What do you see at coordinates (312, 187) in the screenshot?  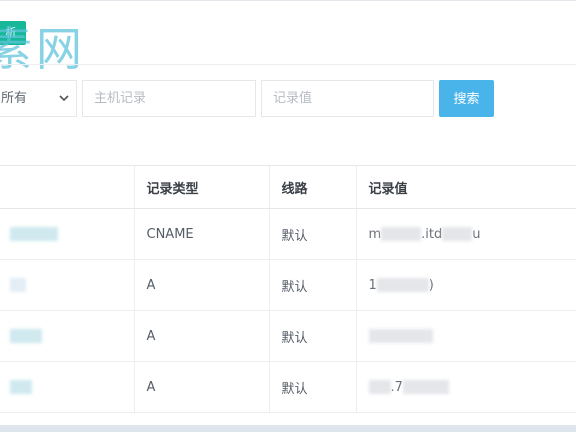 I see `column-header-line: 线路` at bounding box center [312, 187].